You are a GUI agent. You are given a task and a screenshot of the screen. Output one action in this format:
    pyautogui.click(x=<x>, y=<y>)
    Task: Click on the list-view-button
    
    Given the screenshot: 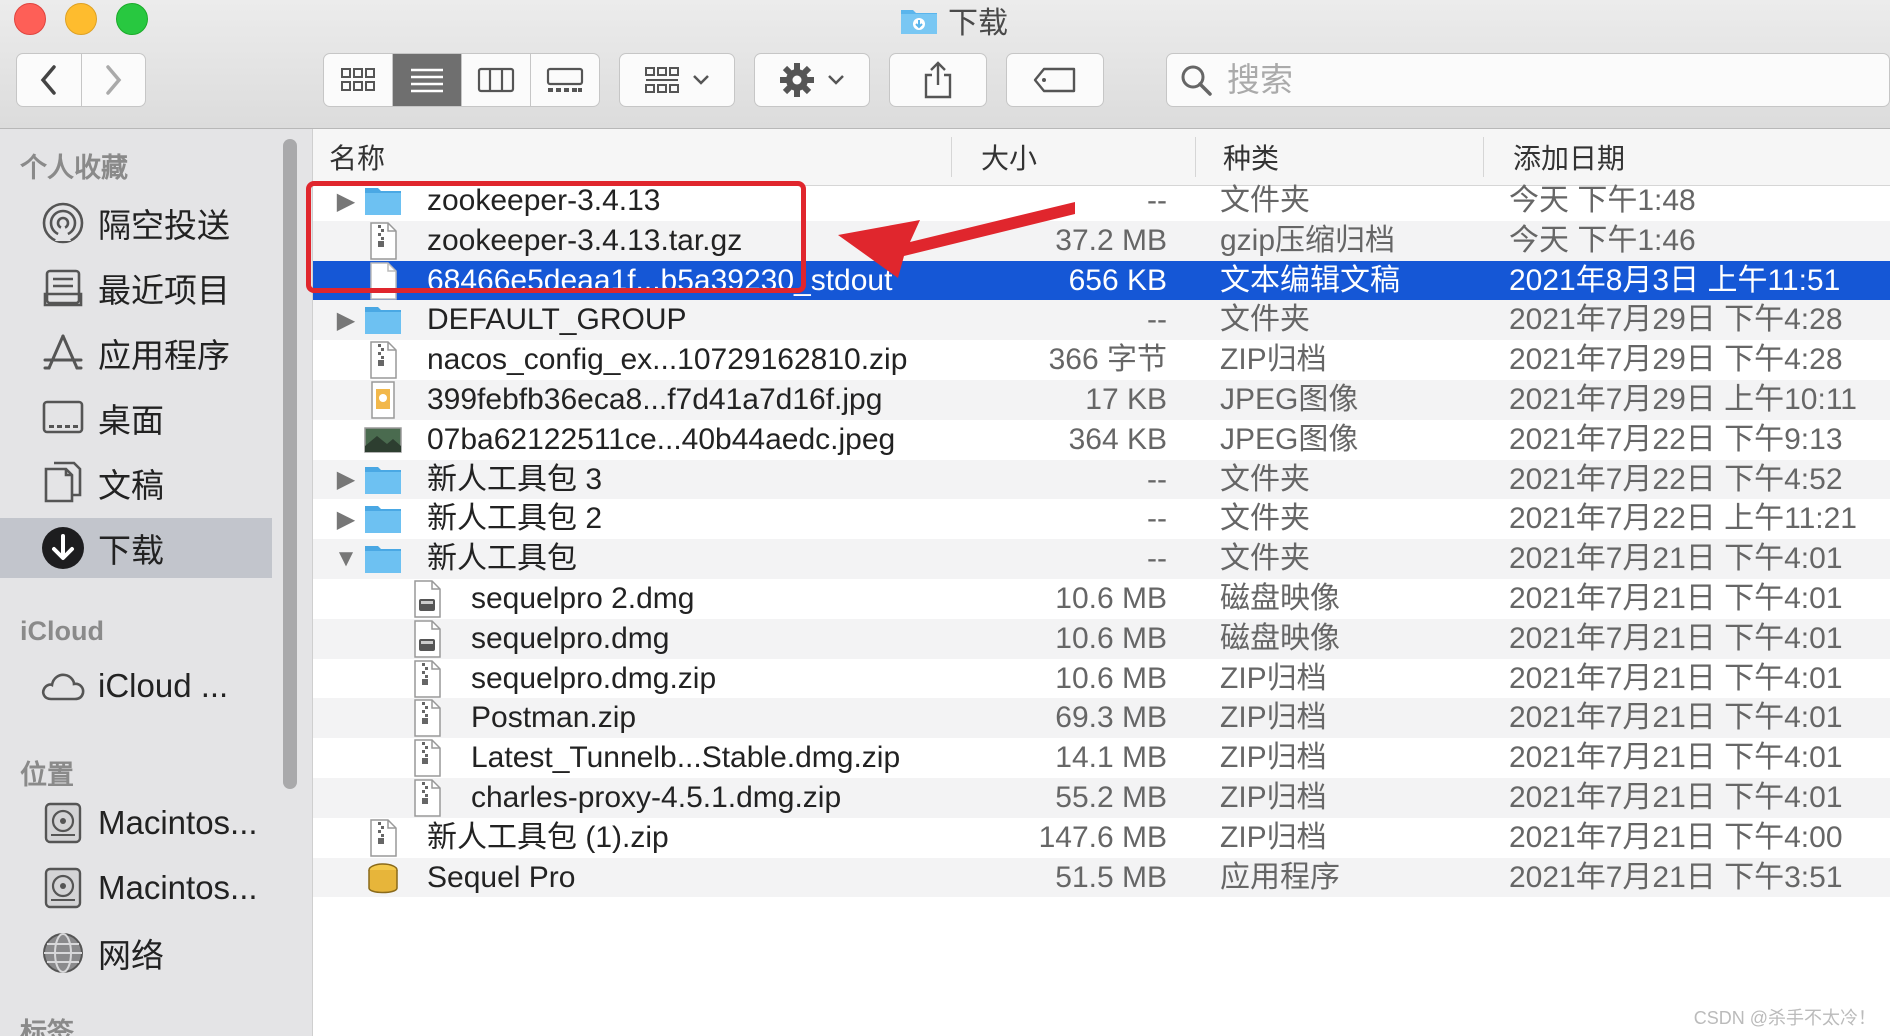 What is the action you would take?
    pyautogui.click(x=427, y=80)
    